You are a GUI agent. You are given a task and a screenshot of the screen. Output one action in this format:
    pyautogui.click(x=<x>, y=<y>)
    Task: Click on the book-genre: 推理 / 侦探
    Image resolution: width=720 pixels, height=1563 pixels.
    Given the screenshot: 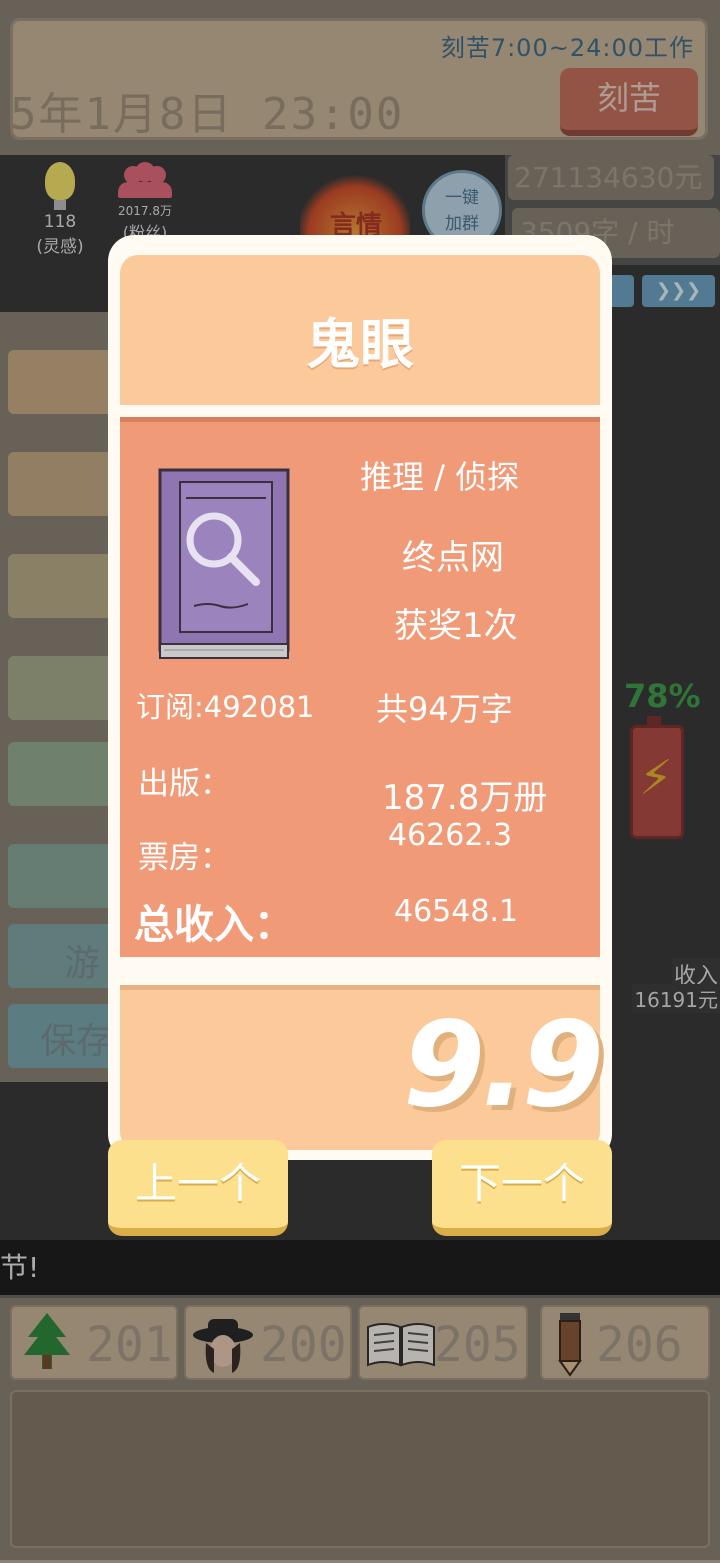 What is the action you would take?
    pyautogui.click(x=440, y=477)
    